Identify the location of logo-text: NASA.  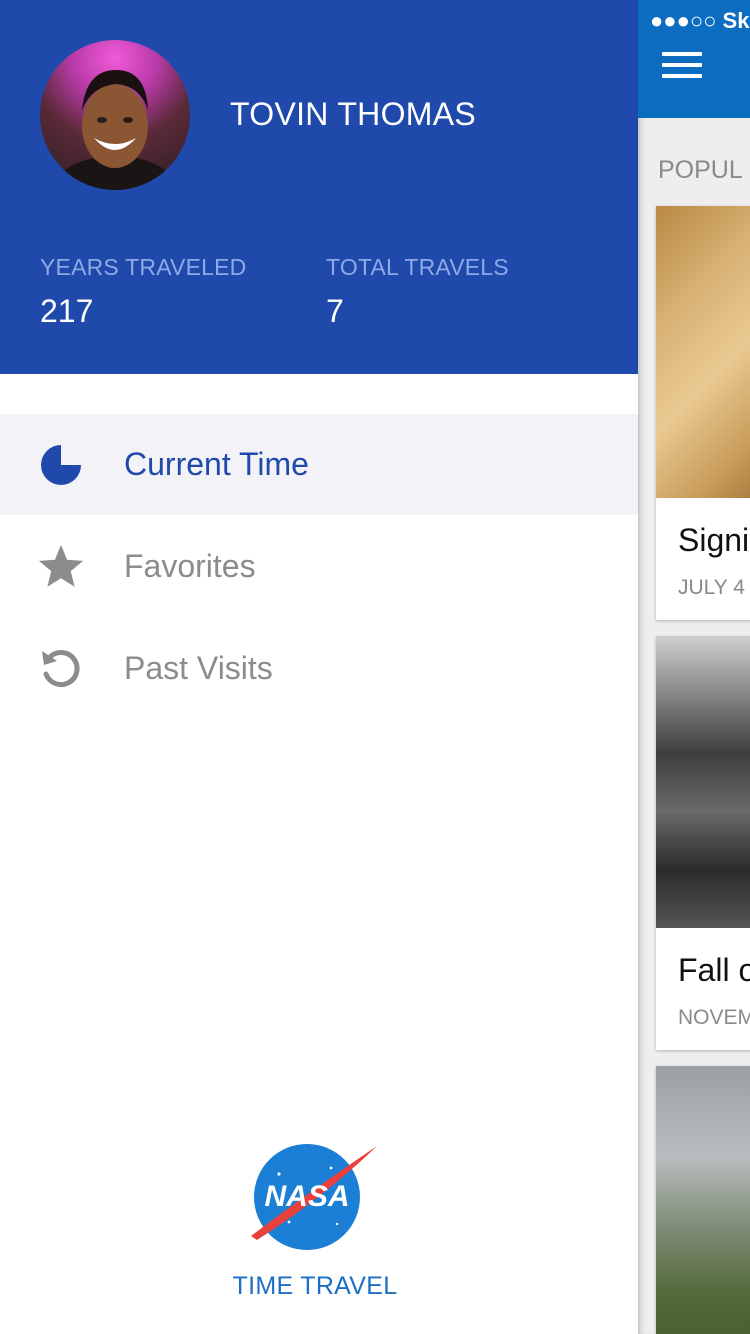
(306, 1196).